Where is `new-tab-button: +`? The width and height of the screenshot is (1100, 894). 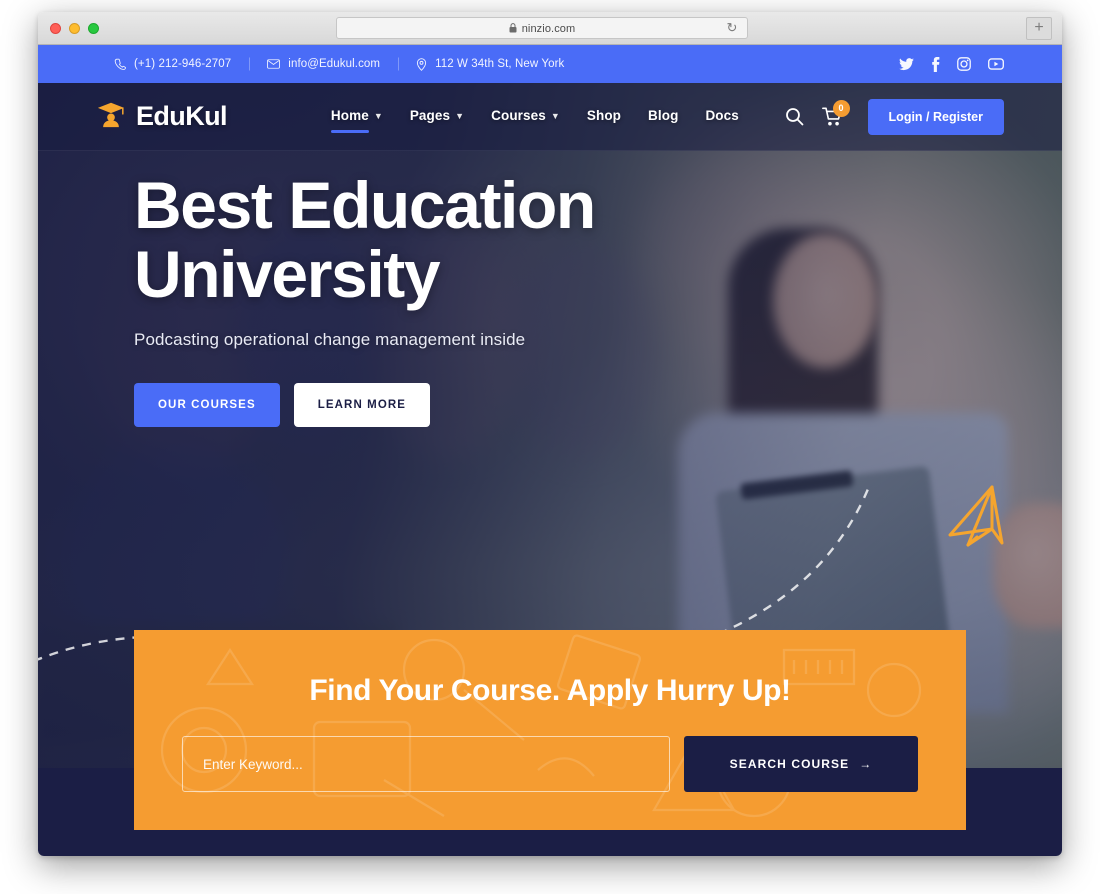 new-tab-button: + is located at coordinates (1039, 28).